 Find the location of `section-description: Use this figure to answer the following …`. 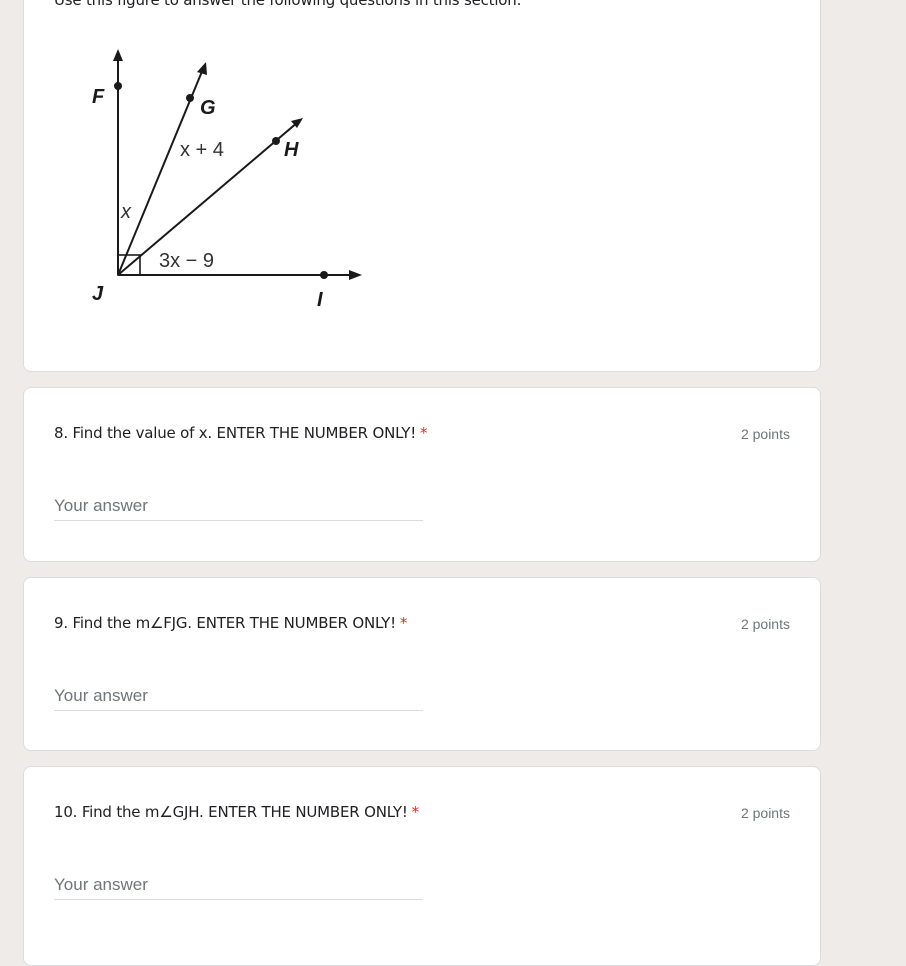

section-description: Use this figure to answer the following … is located at coordinates (288, 4).